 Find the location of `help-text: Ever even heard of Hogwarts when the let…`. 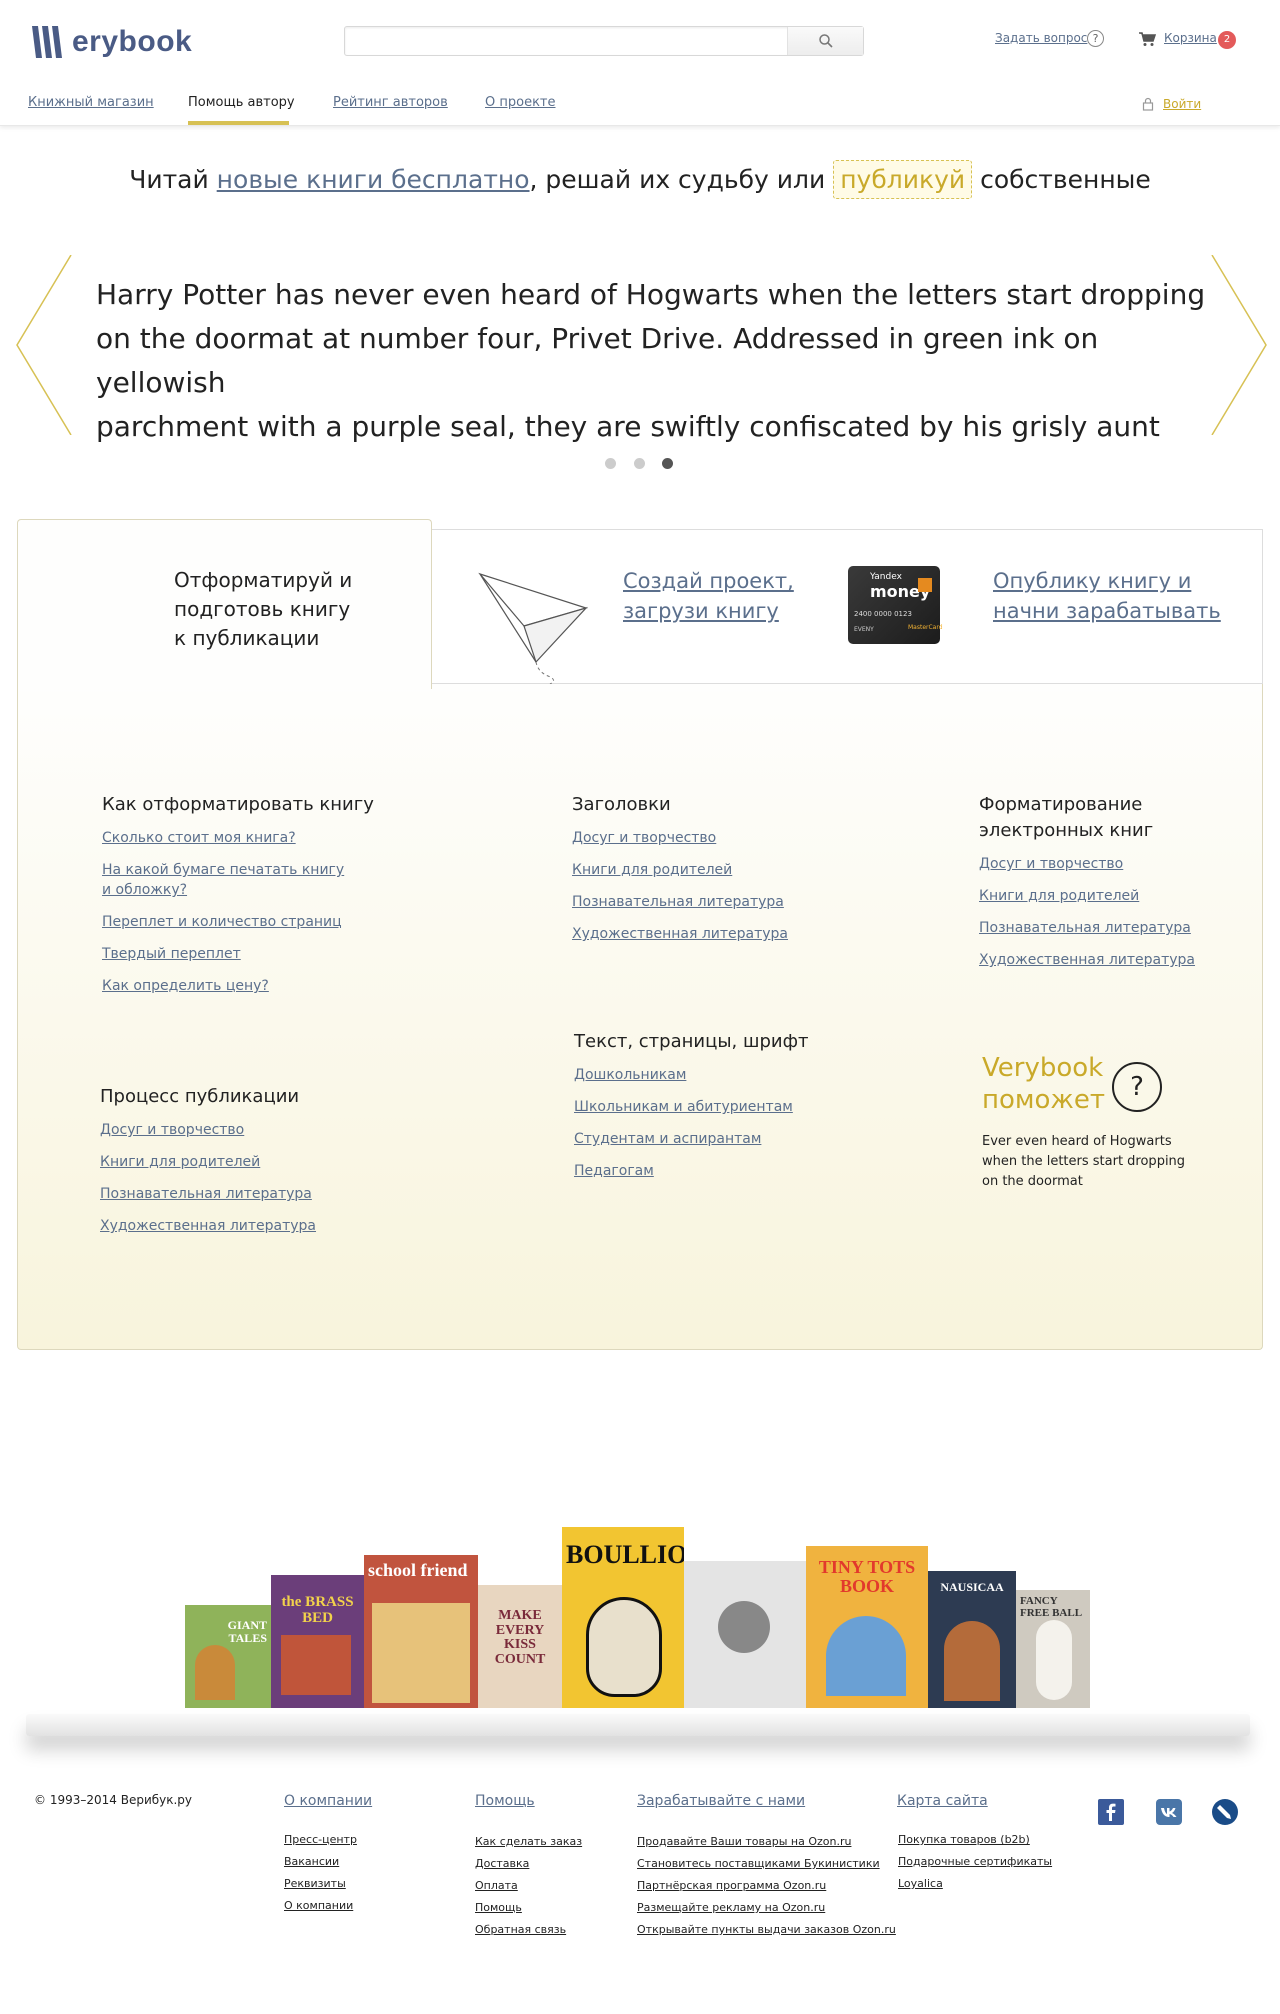

help-text: Ever even heard of Hogwarts when the let… is located at coordinates (1084, 1161).